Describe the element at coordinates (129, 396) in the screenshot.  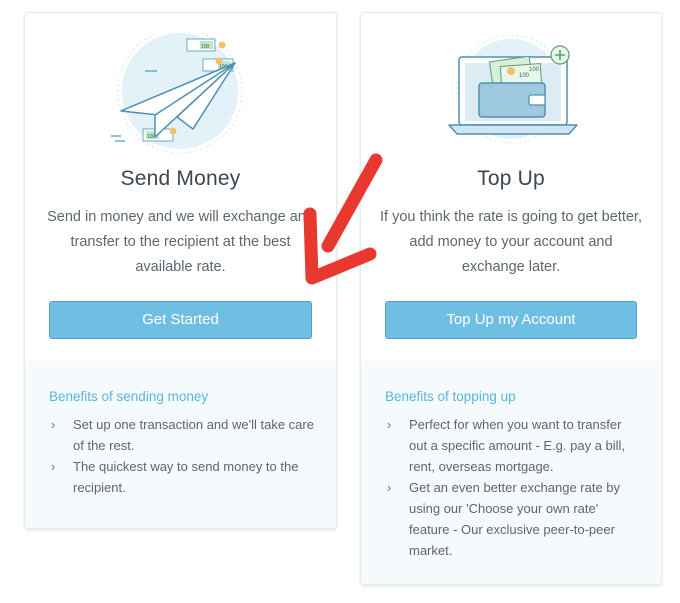
I see `send-money-benefits-title: Benefits of sending money` at that location.